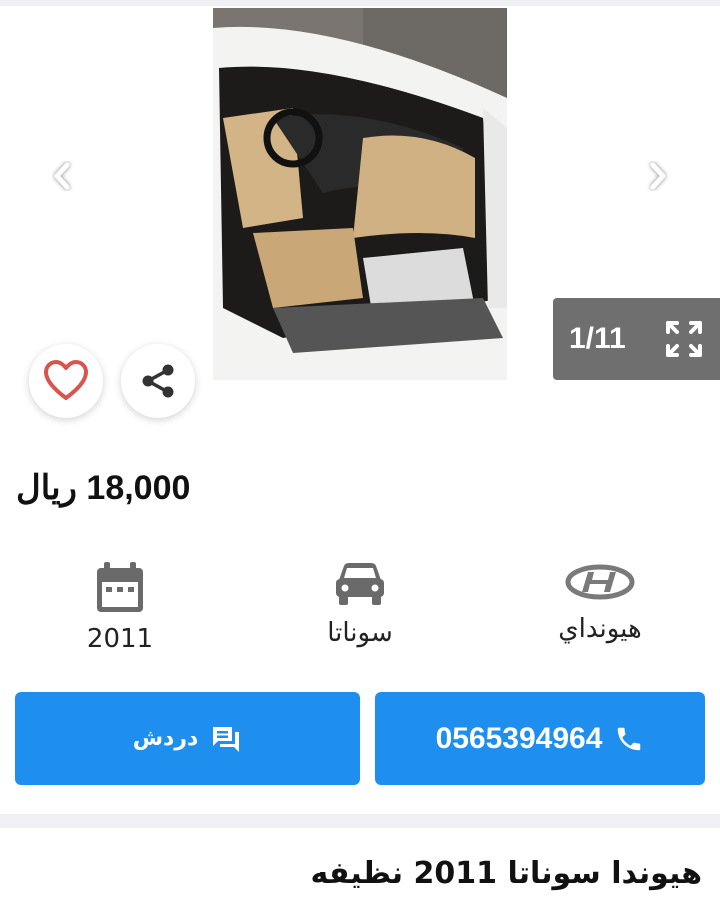  What do you see at coordinates (636, 339) in the screenshot?
I see `image-counter: 1/11` at bounding box center [636, 339].